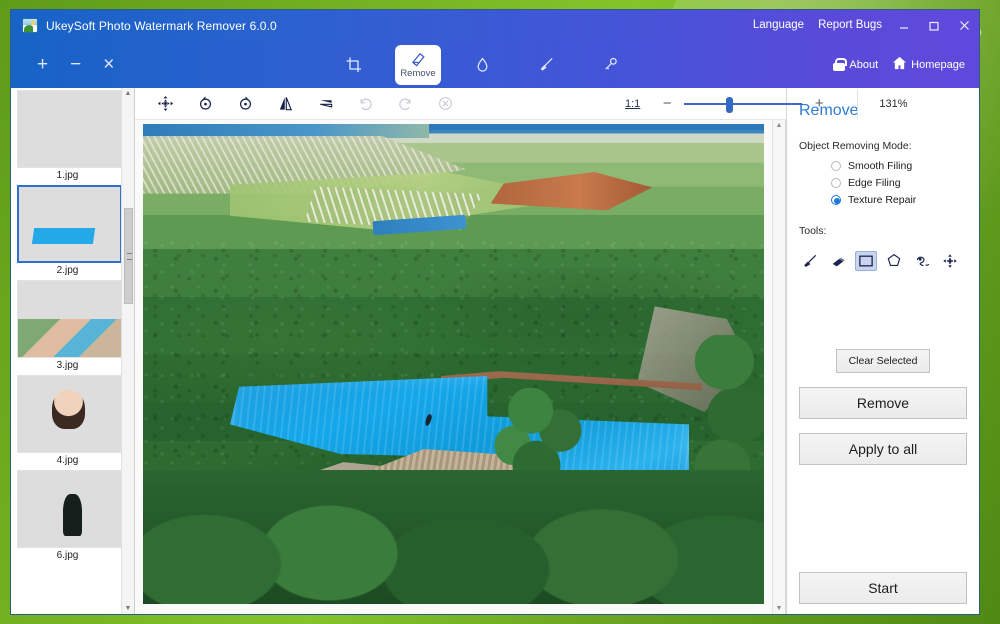  Describe the element at coordinates (880, 166) in the screenshot. I see `radio-label: Smooth Filing` at that location.